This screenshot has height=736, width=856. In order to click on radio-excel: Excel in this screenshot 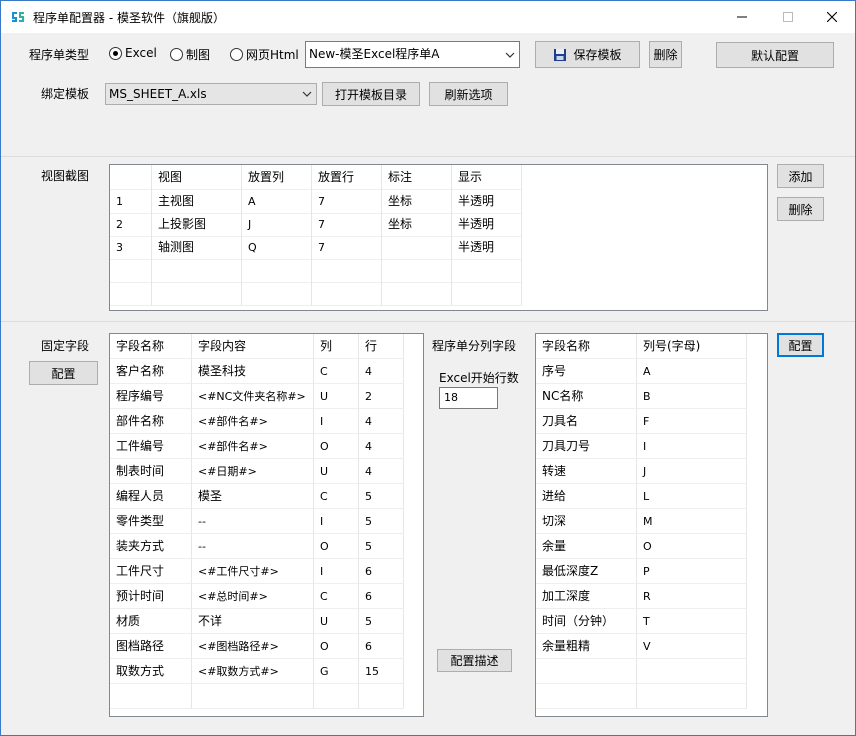, I will do `click(133, 53)`.